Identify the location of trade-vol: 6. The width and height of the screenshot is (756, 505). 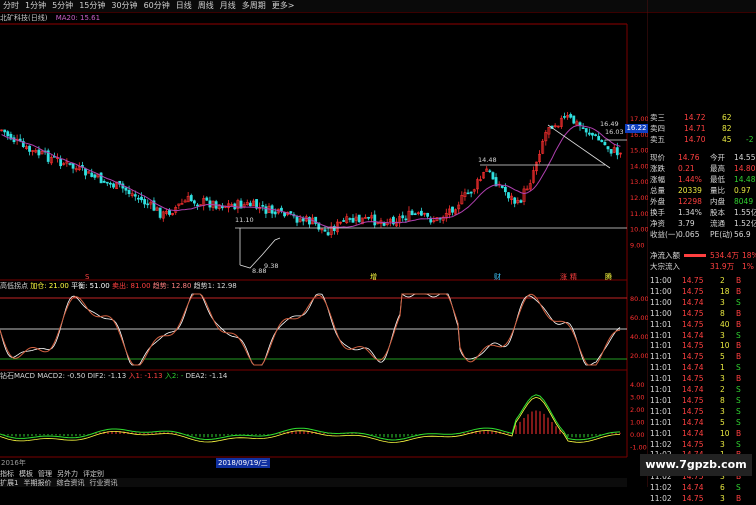
(722, 488).